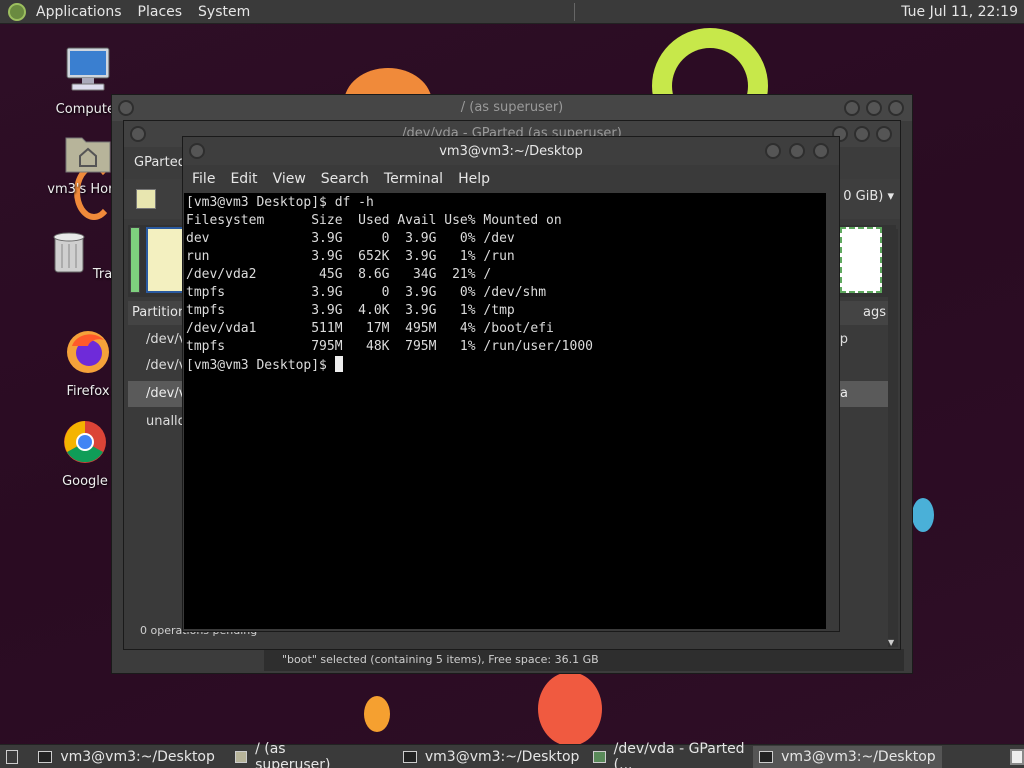 The height and width of the screenshot is (768, 1024). I want to click on window-title: / (as superuser), so click(512, 107).